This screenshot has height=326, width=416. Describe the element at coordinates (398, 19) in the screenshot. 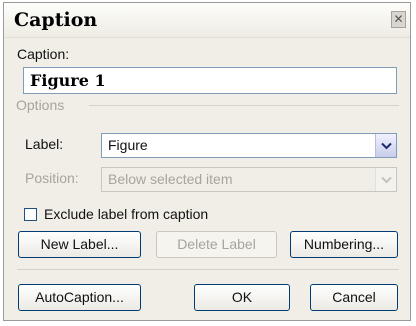

I see `close-icon: ✕` at that location.